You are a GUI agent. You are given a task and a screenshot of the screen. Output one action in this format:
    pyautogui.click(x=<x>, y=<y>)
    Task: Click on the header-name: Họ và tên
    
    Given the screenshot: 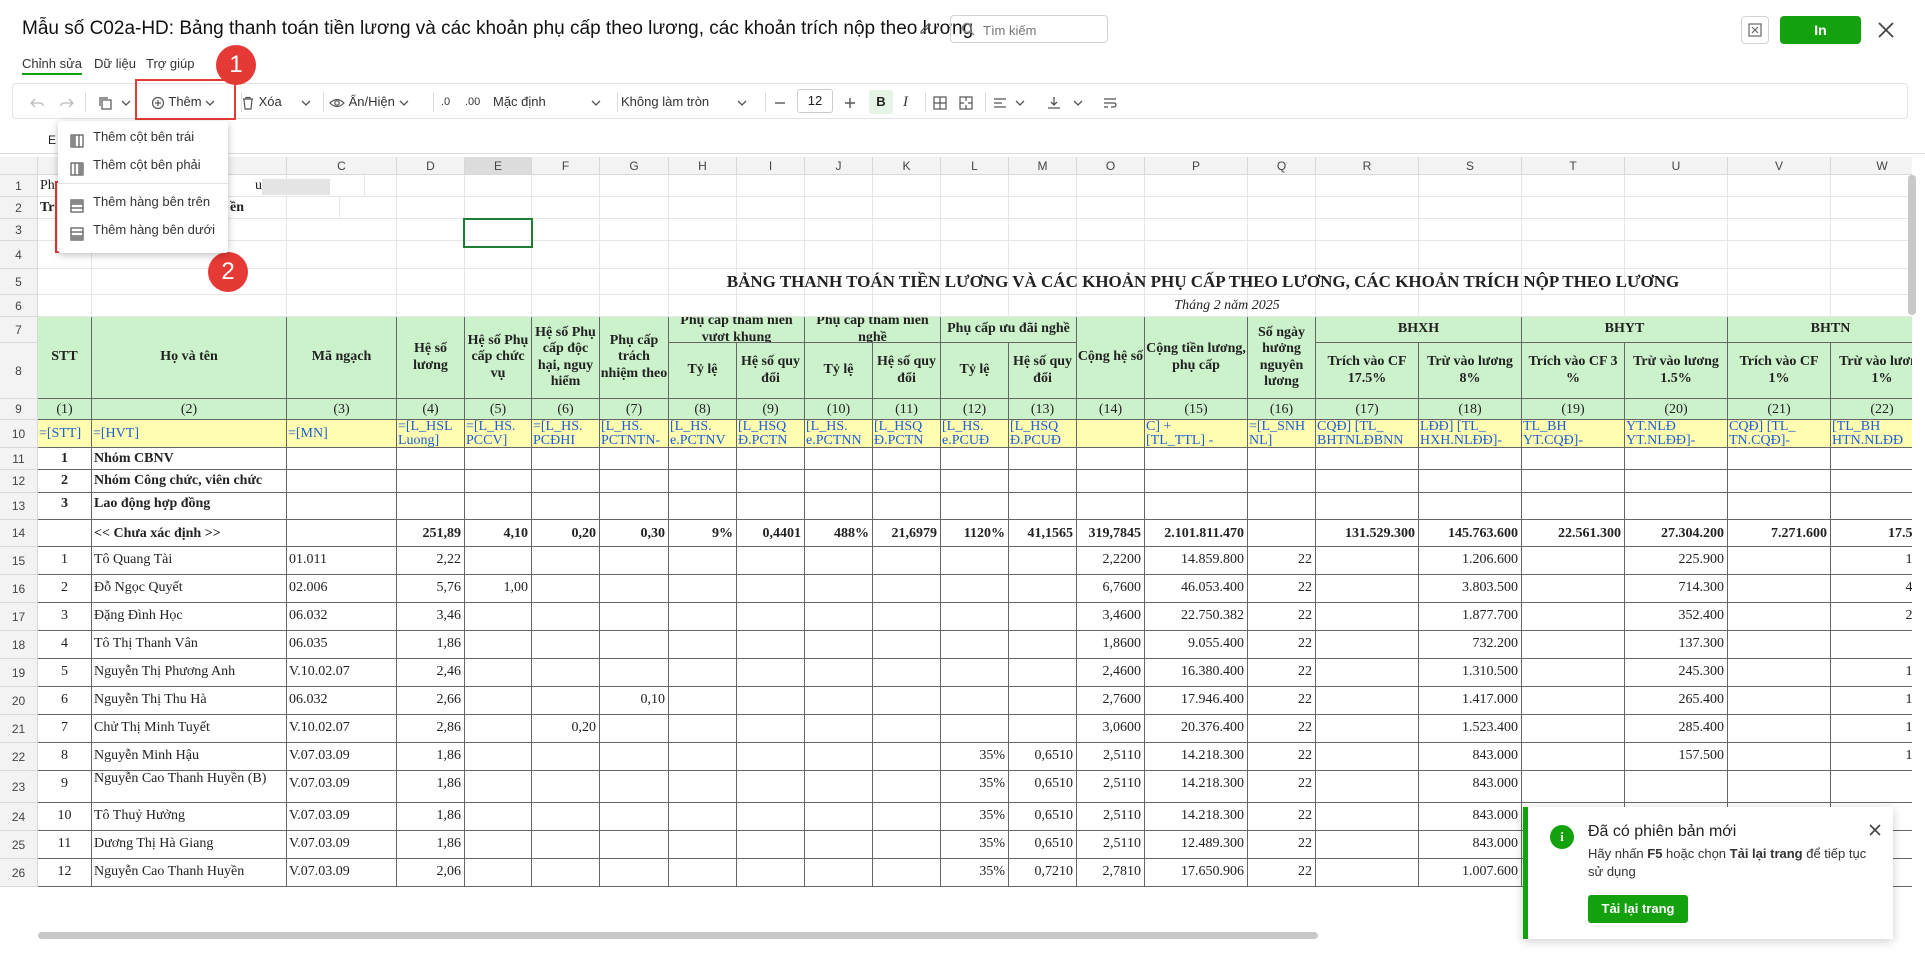 What is the action you would take?
    pyautogui.click(x=189, y=358)
    